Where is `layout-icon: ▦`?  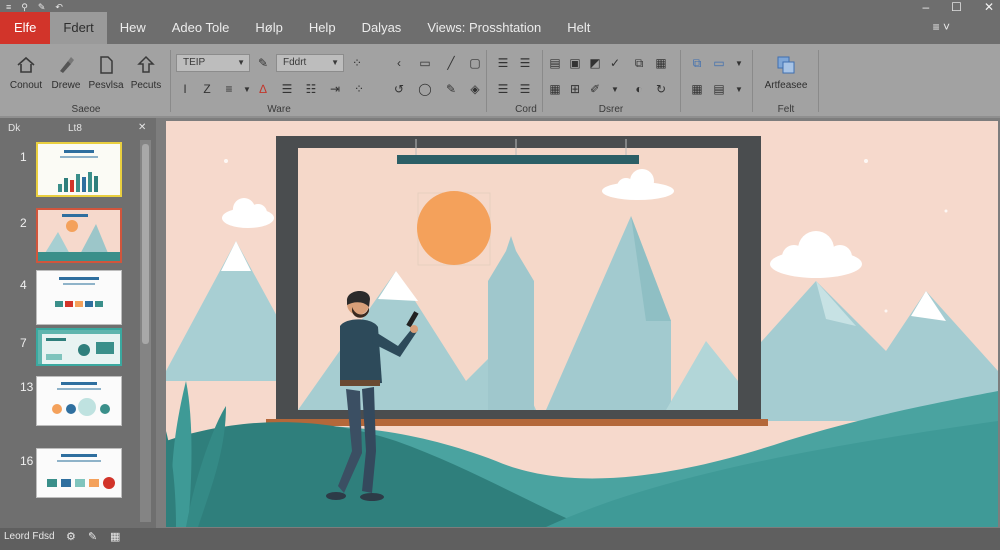 layout-icon: ▦ is located at coordinates (115, 536).